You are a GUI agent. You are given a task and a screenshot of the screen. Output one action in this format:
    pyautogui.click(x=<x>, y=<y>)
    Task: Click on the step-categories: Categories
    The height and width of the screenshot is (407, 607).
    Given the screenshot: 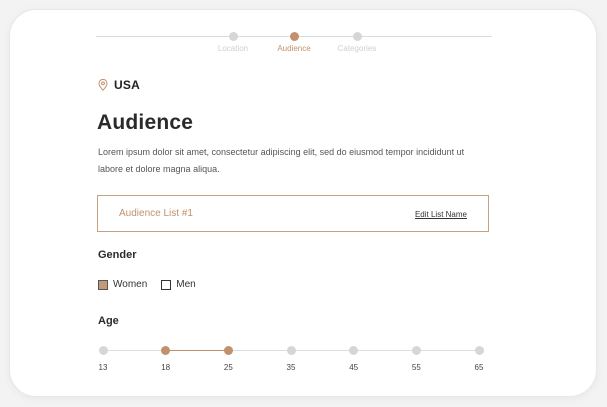 What is the action you would take?
    pyautogui.click(x=357, y=42)
    